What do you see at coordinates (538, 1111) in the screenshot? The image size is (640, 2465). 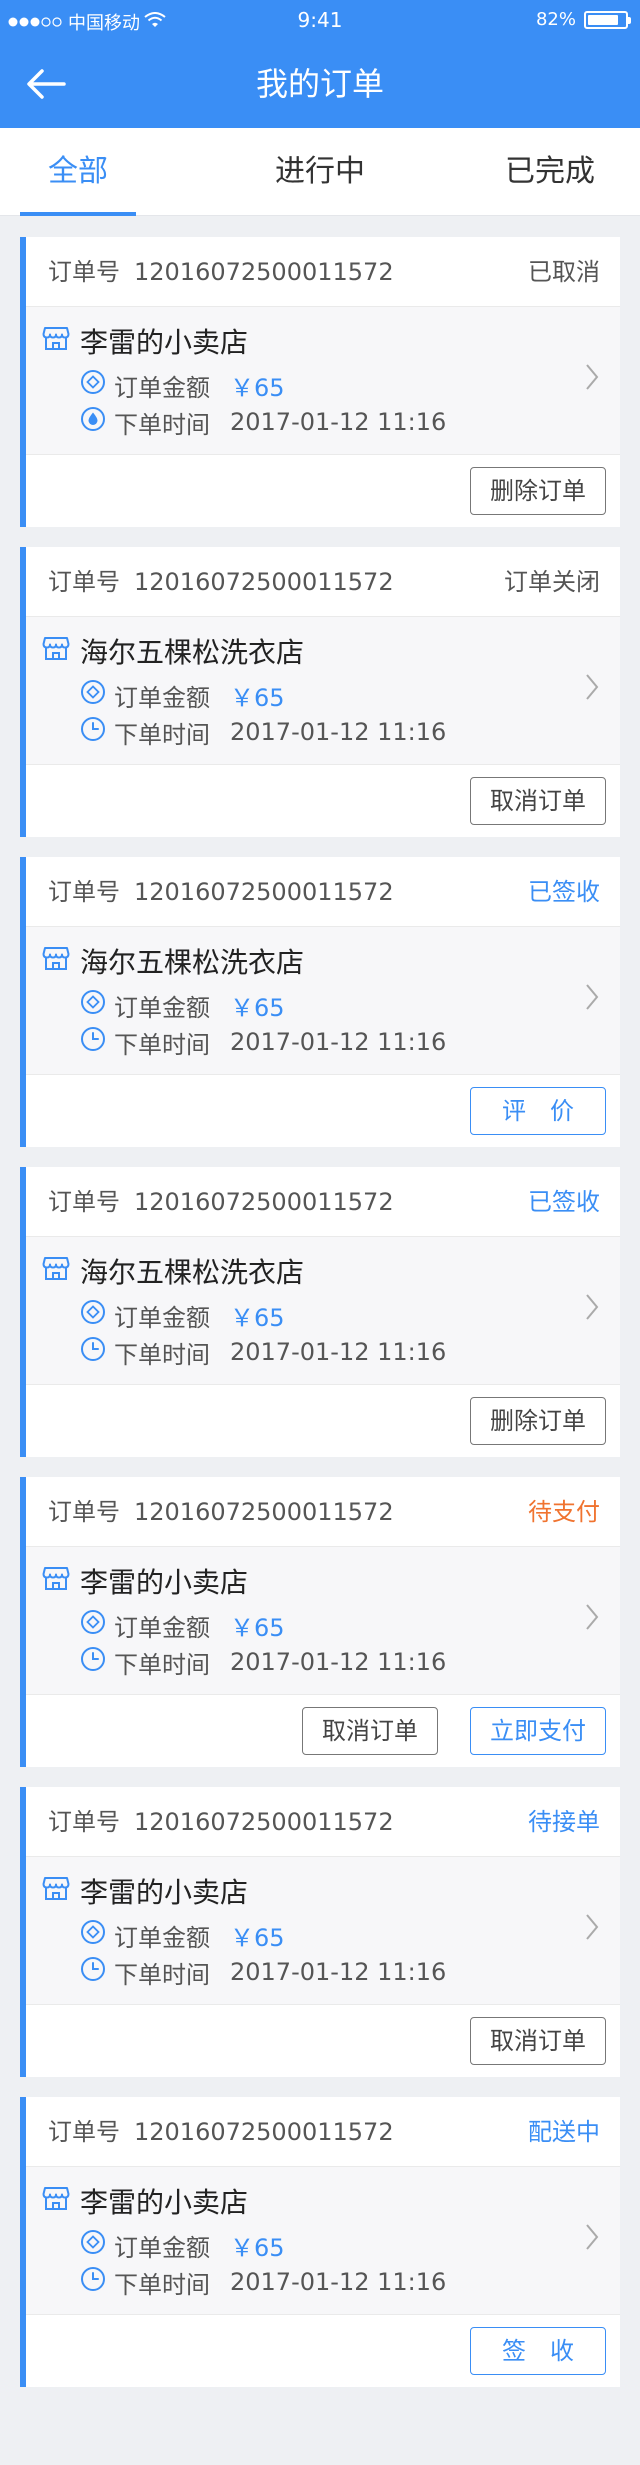 I see `order-action-button: 评 价` at bounding box center [538, 1111].